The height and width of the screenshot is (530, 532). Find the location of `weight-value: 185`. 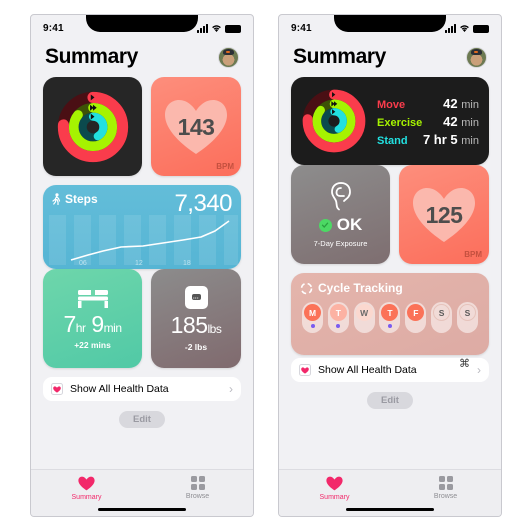

weight-value: 185 is located at coordinates (189, 324).